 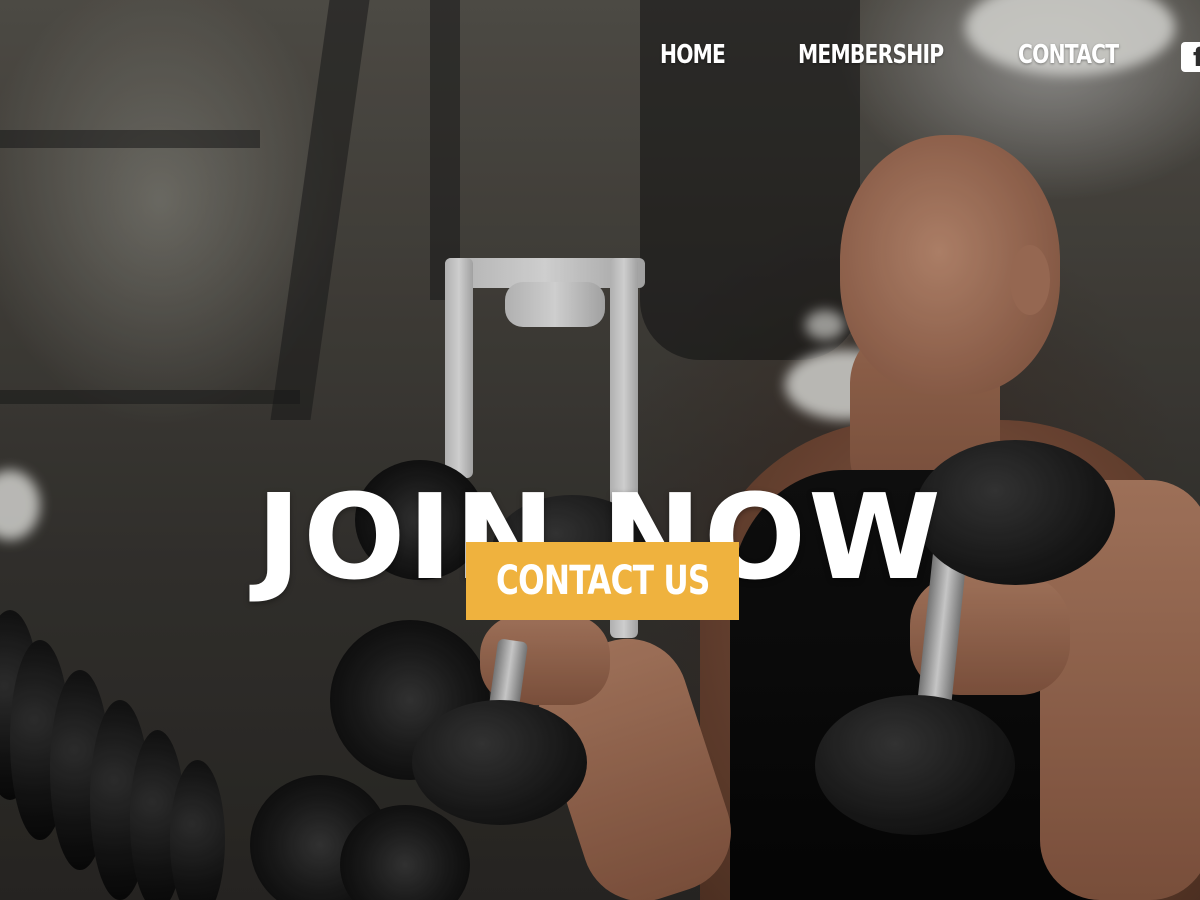 I want to click on contact-us-button-label: CONTACT US, so click(x=603, y=581).